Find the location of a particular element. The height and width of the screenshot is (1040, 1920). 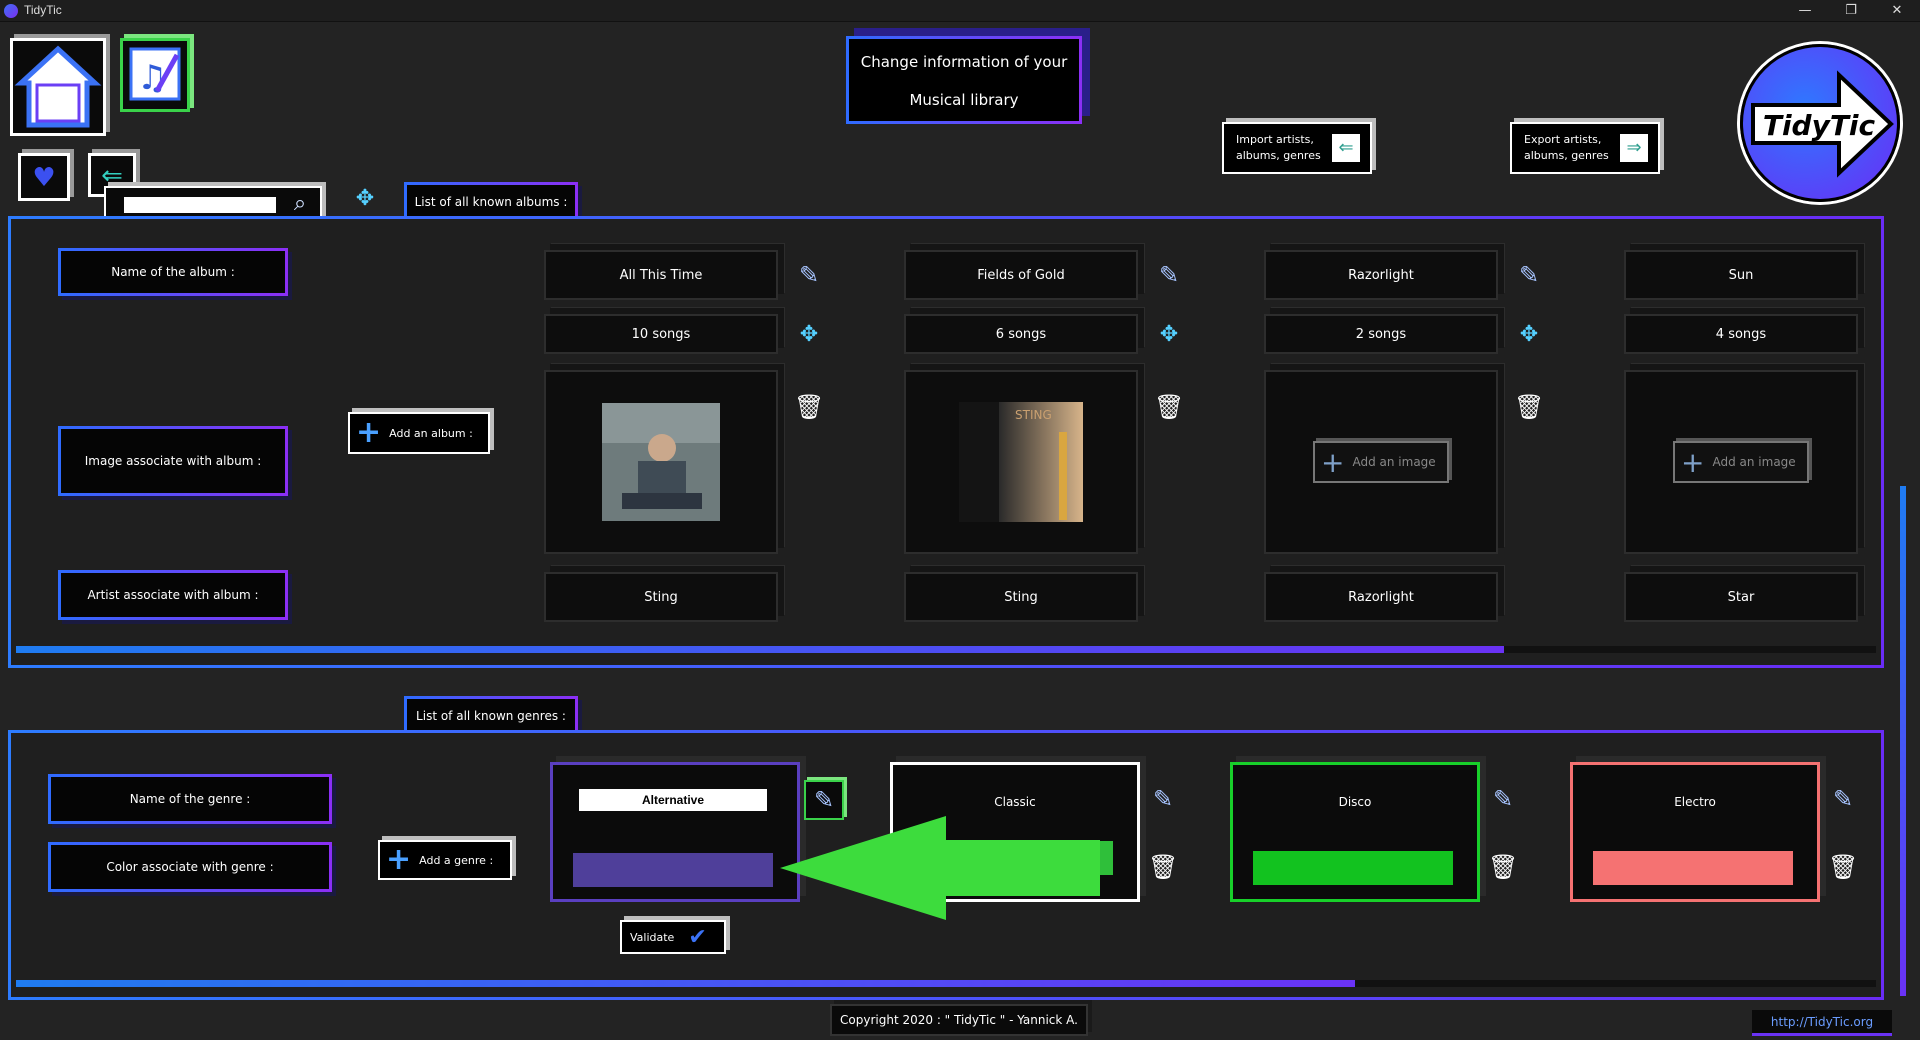

import-label-line2: albums, genres is located at coordinates (1278, 155).